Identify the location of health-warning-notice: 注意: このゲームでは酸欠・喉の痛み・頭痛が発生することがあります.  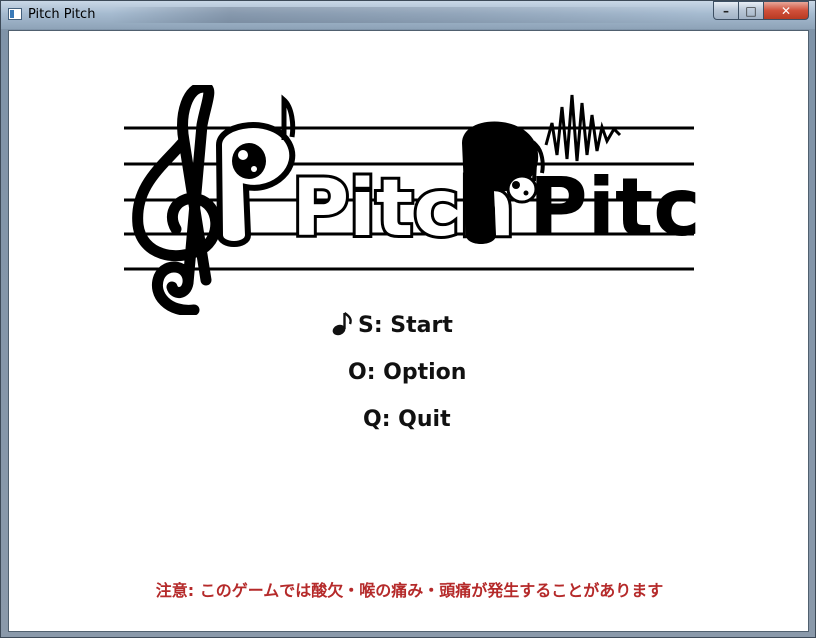
(409, 590).